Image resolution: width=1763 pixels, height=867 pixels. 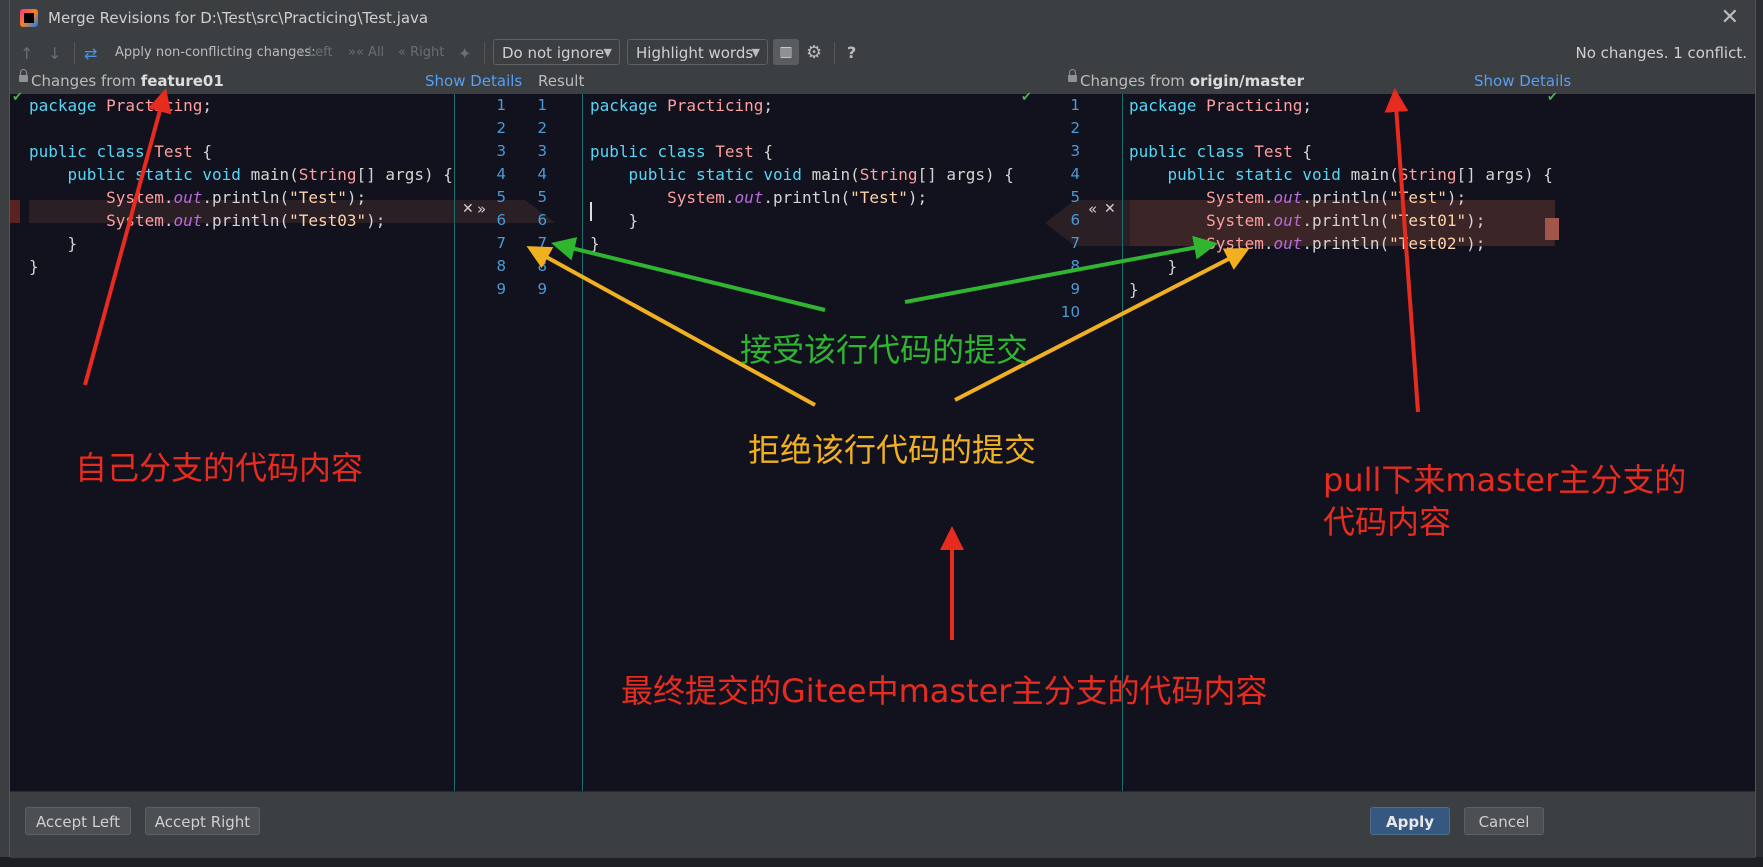 I want to click on annotation-final-commit: 最终提交的Gitee中master主分支的代码内容, so click(x=944, y=691).